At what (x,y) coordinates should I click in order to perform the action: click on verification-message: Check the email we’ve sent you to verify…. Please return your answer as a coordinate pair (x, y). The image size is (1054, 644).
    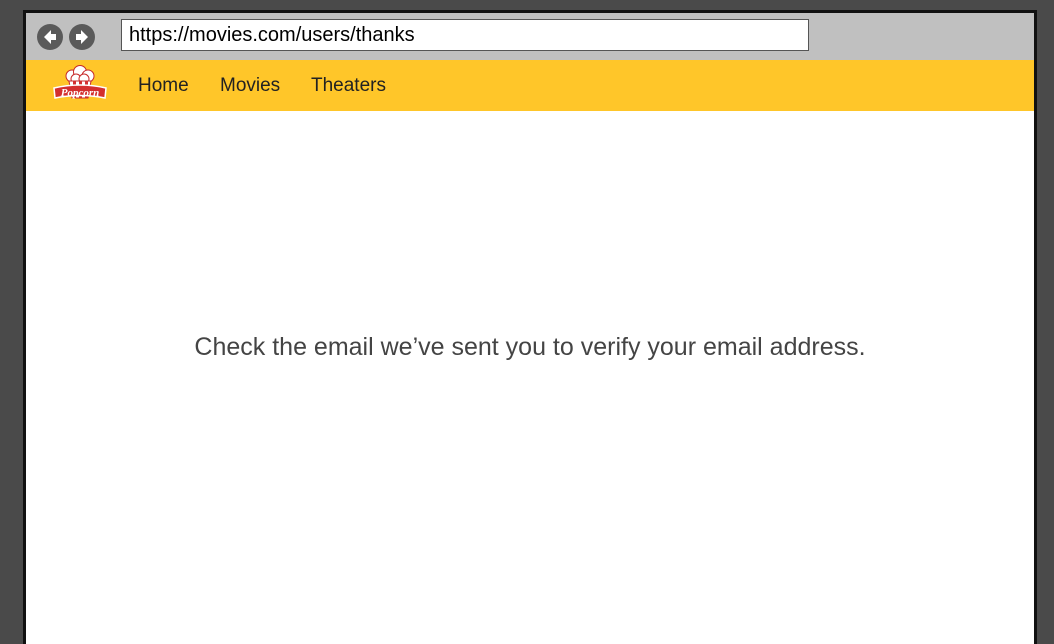
    Looking at the image, I should click on (530, 347).